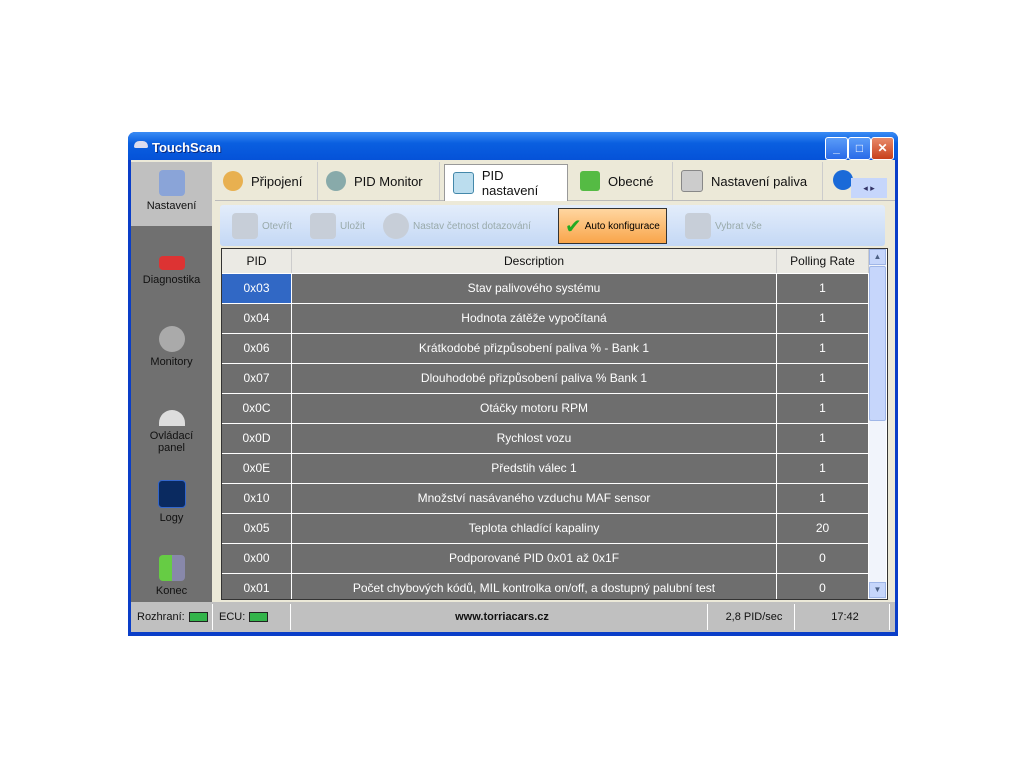 The width and height of the screenshot is (1024, 768). I want to click on pid-cell: 0x03, so click(257, 289).